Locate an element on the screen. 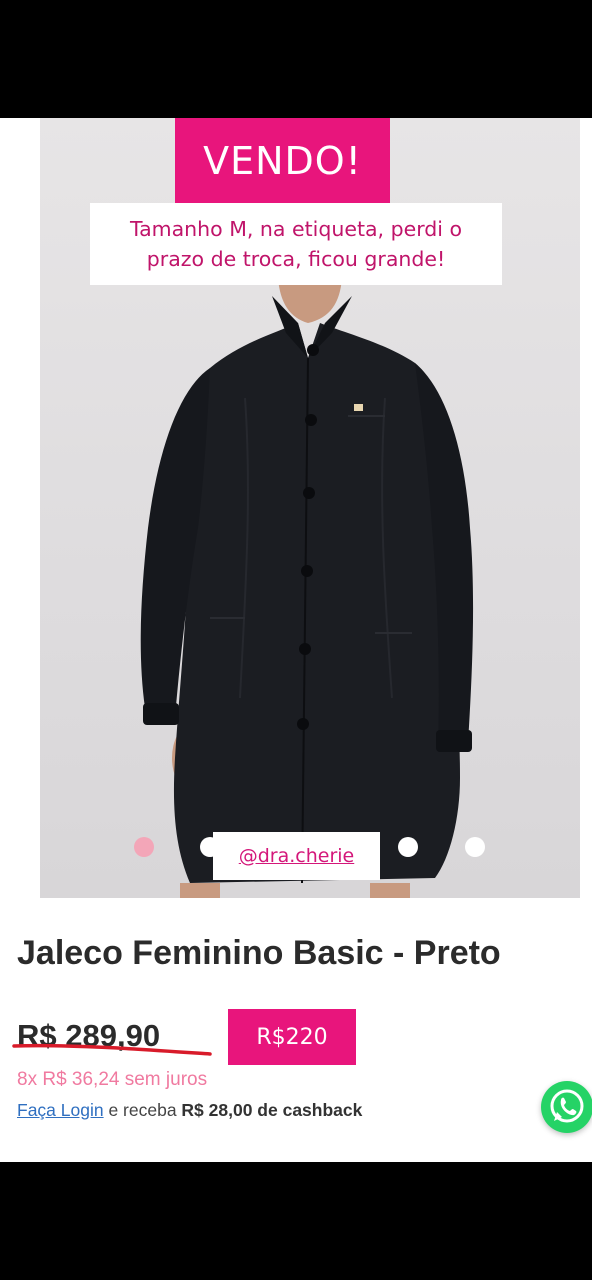 This screenshot has height=1280, width=592. installments-text: 8x R$ 36,24 sem juros is located at coordinates (112, 1079).